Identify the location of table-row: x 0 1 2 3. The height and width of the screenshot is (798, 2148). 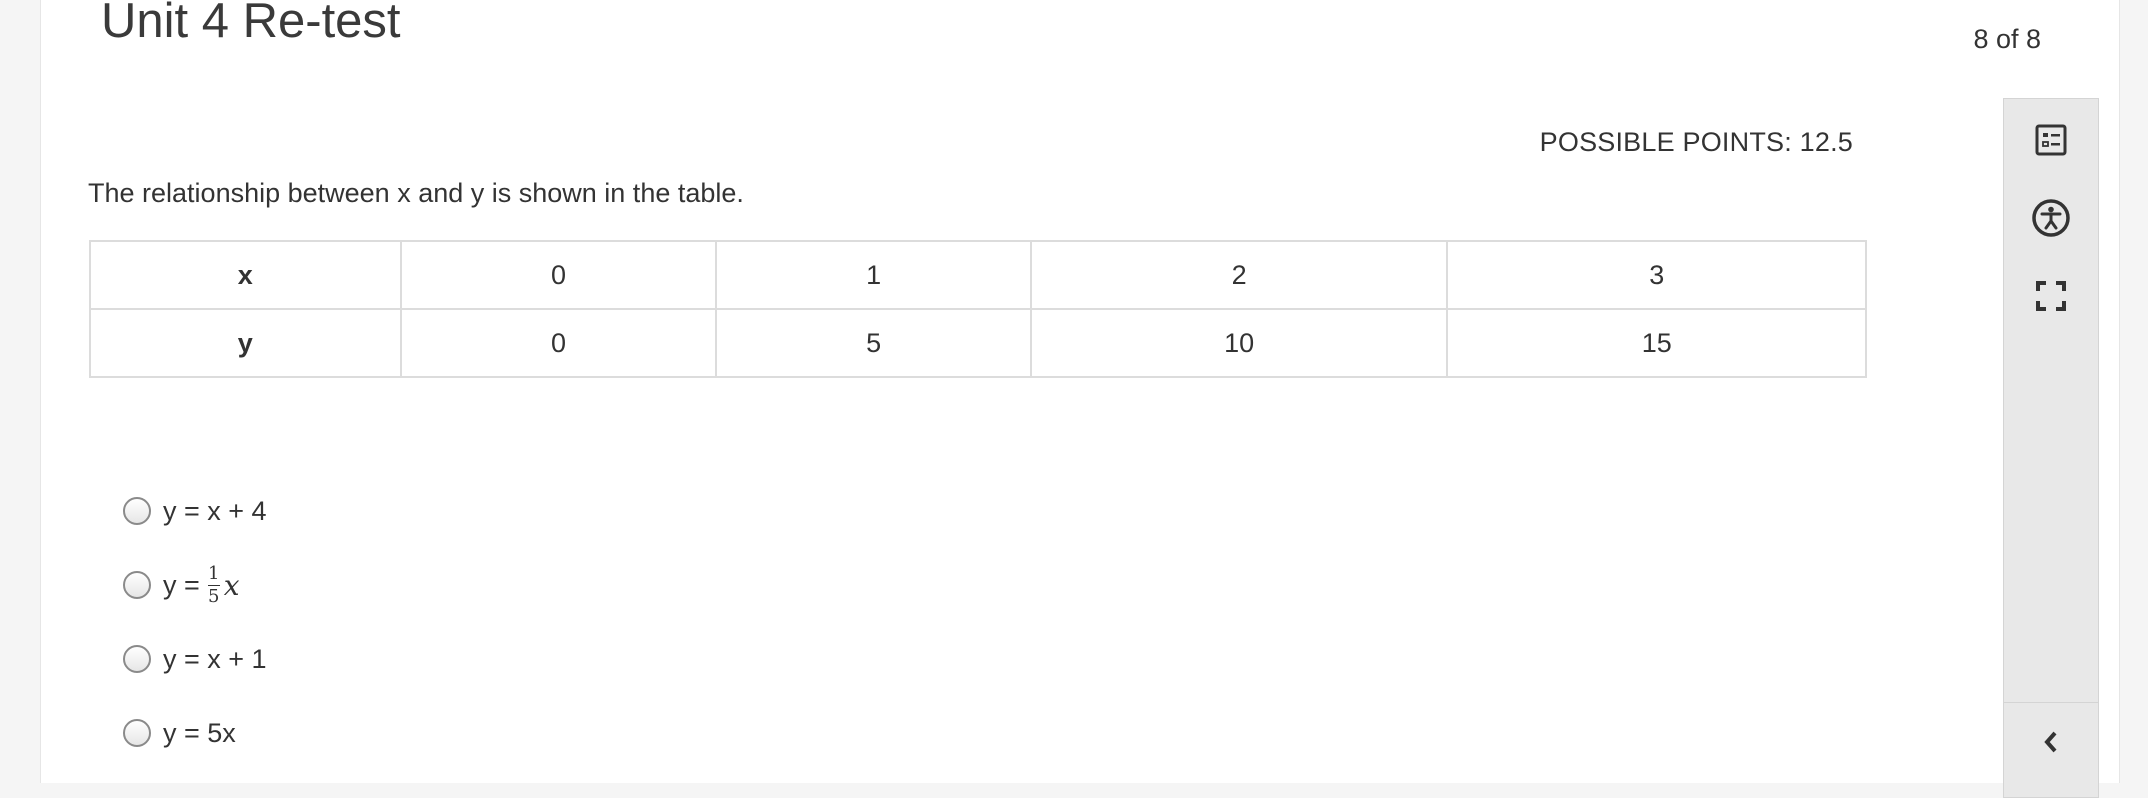
(978, 275).